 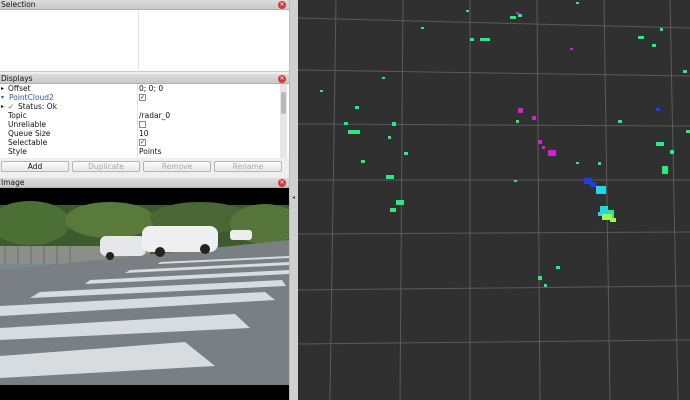 I want to click on tree-row-status: ▸ ✓ Status: Ok, so click(x=144, y=106).